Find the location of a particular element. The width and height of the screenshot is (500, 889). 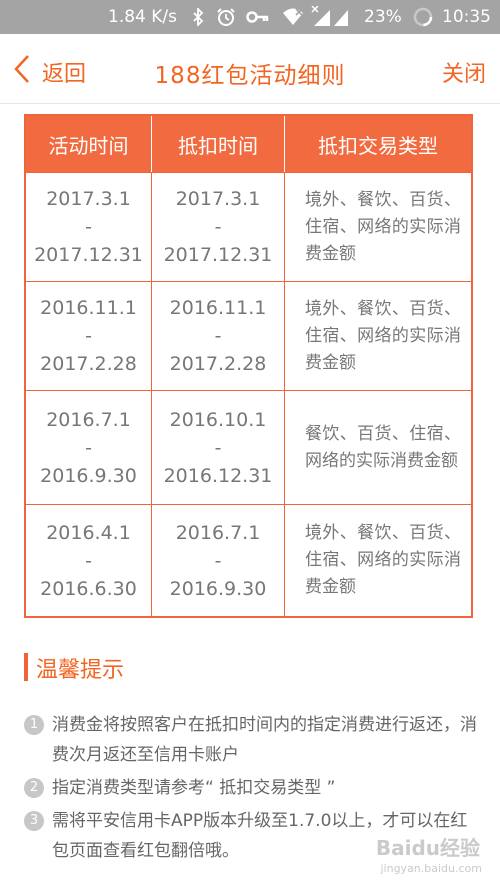

activity-time-cell: 2016.7.1 - 2016.9.30 is located at coordinates (89, 447).